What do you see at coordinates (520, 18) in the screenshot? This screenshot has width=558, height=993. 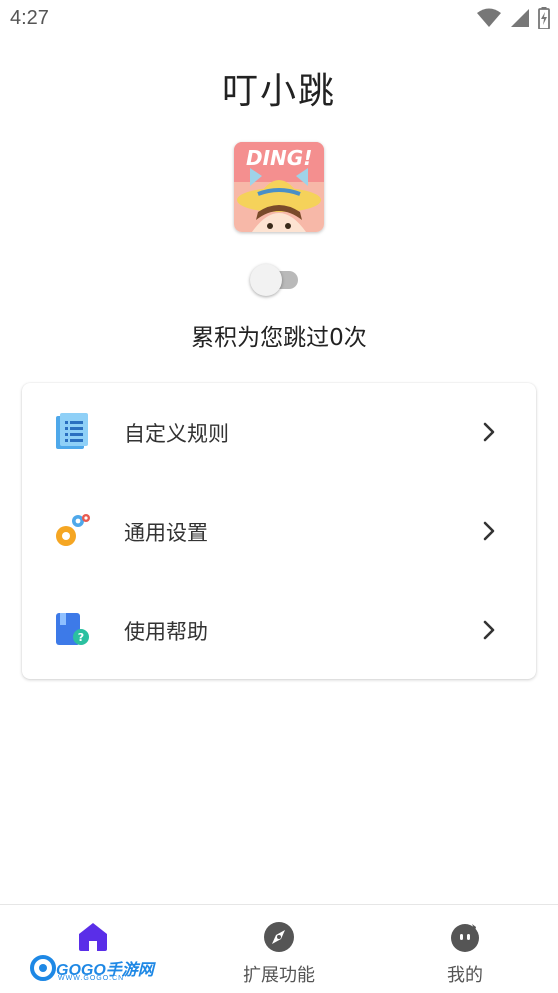 I see `signal-icon` at bounding box center [520, 18].